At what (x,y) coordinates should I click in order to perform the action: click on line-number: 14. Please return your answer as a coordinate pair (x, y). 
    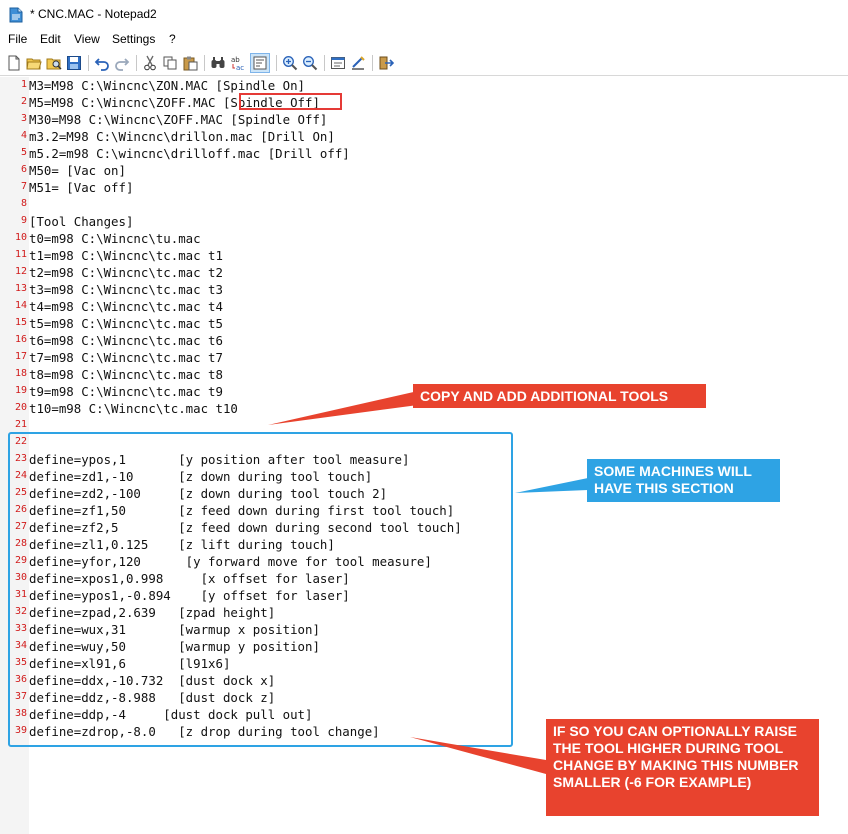
    Looking at the image, I should click on (20, 305).